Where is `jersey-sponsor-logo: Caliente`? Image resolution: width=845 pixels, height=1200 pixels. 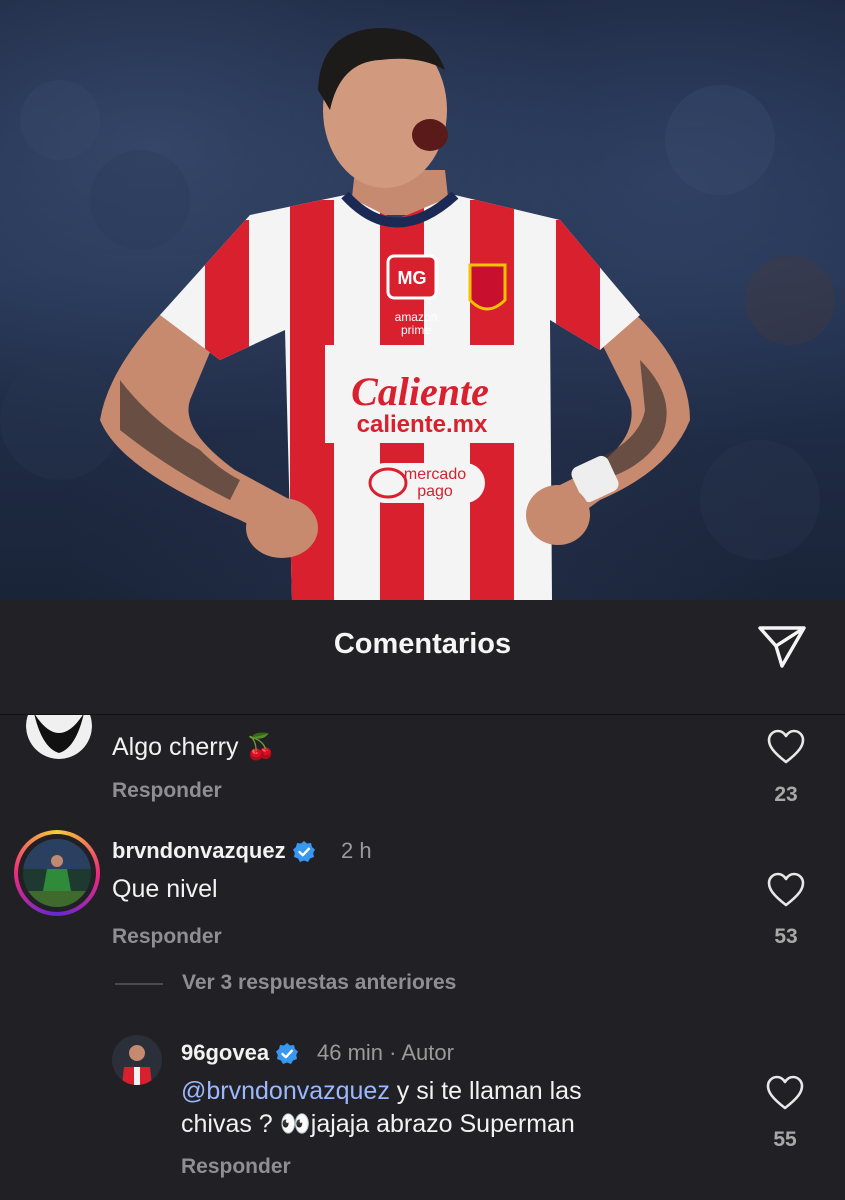 jersey-sponsor-logo: Caliente is located at coordinates (420, 391).